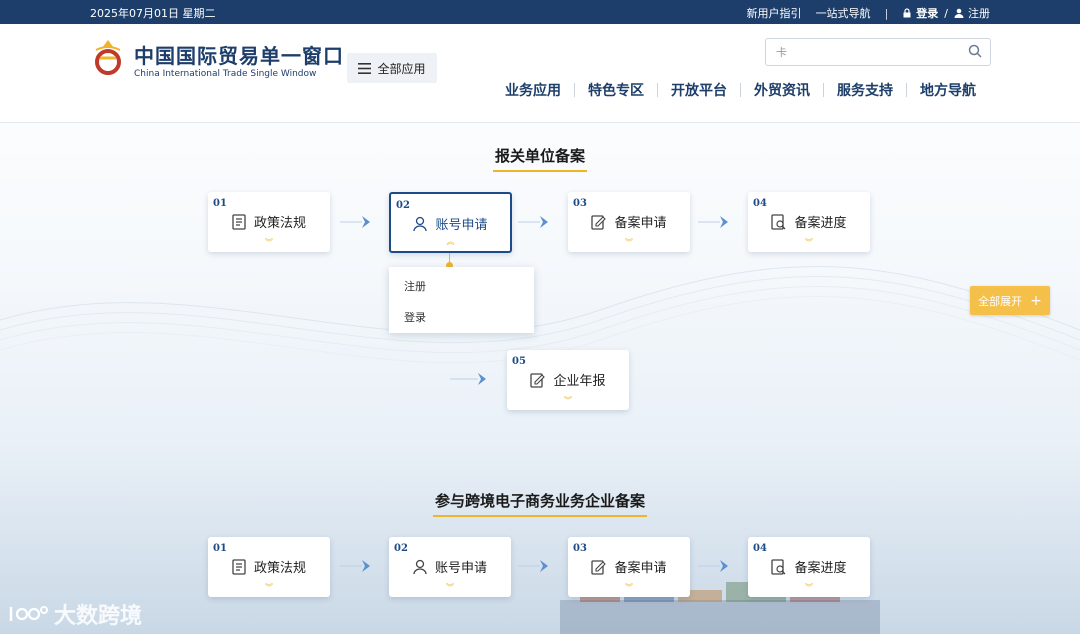  What do you see at coordinates (533, 90) in the screenshot?
I see `nav-business-apps: 业务应用` at bounding box center [533, 90].